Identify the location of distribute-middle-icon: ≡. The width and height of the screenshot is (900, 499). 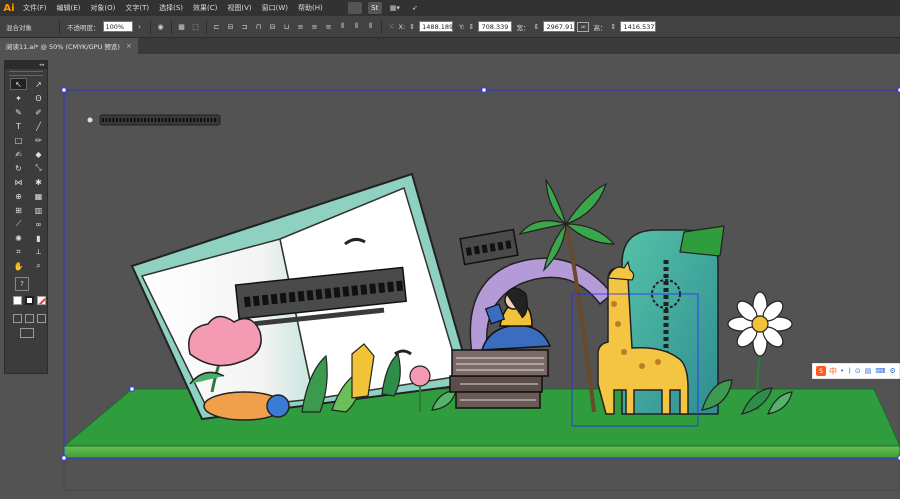
(315, 27).